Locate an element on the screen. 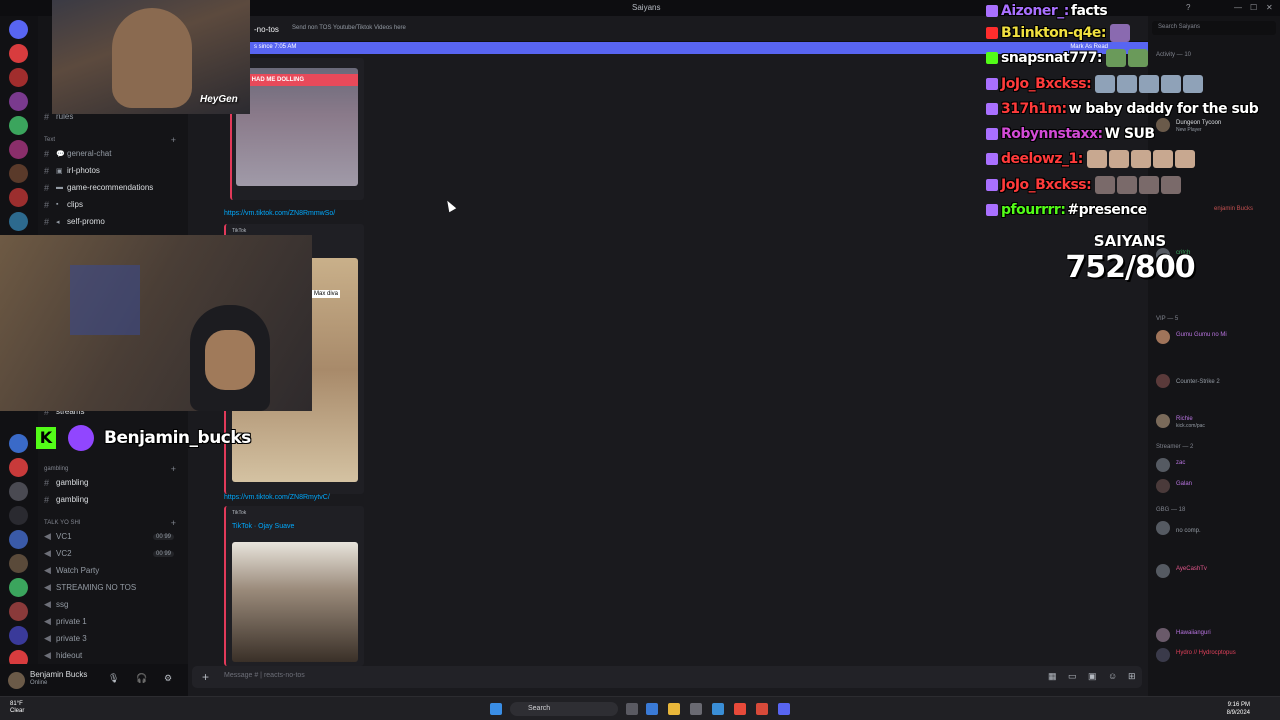  task-view-icon is located at coordinates (632, 709).